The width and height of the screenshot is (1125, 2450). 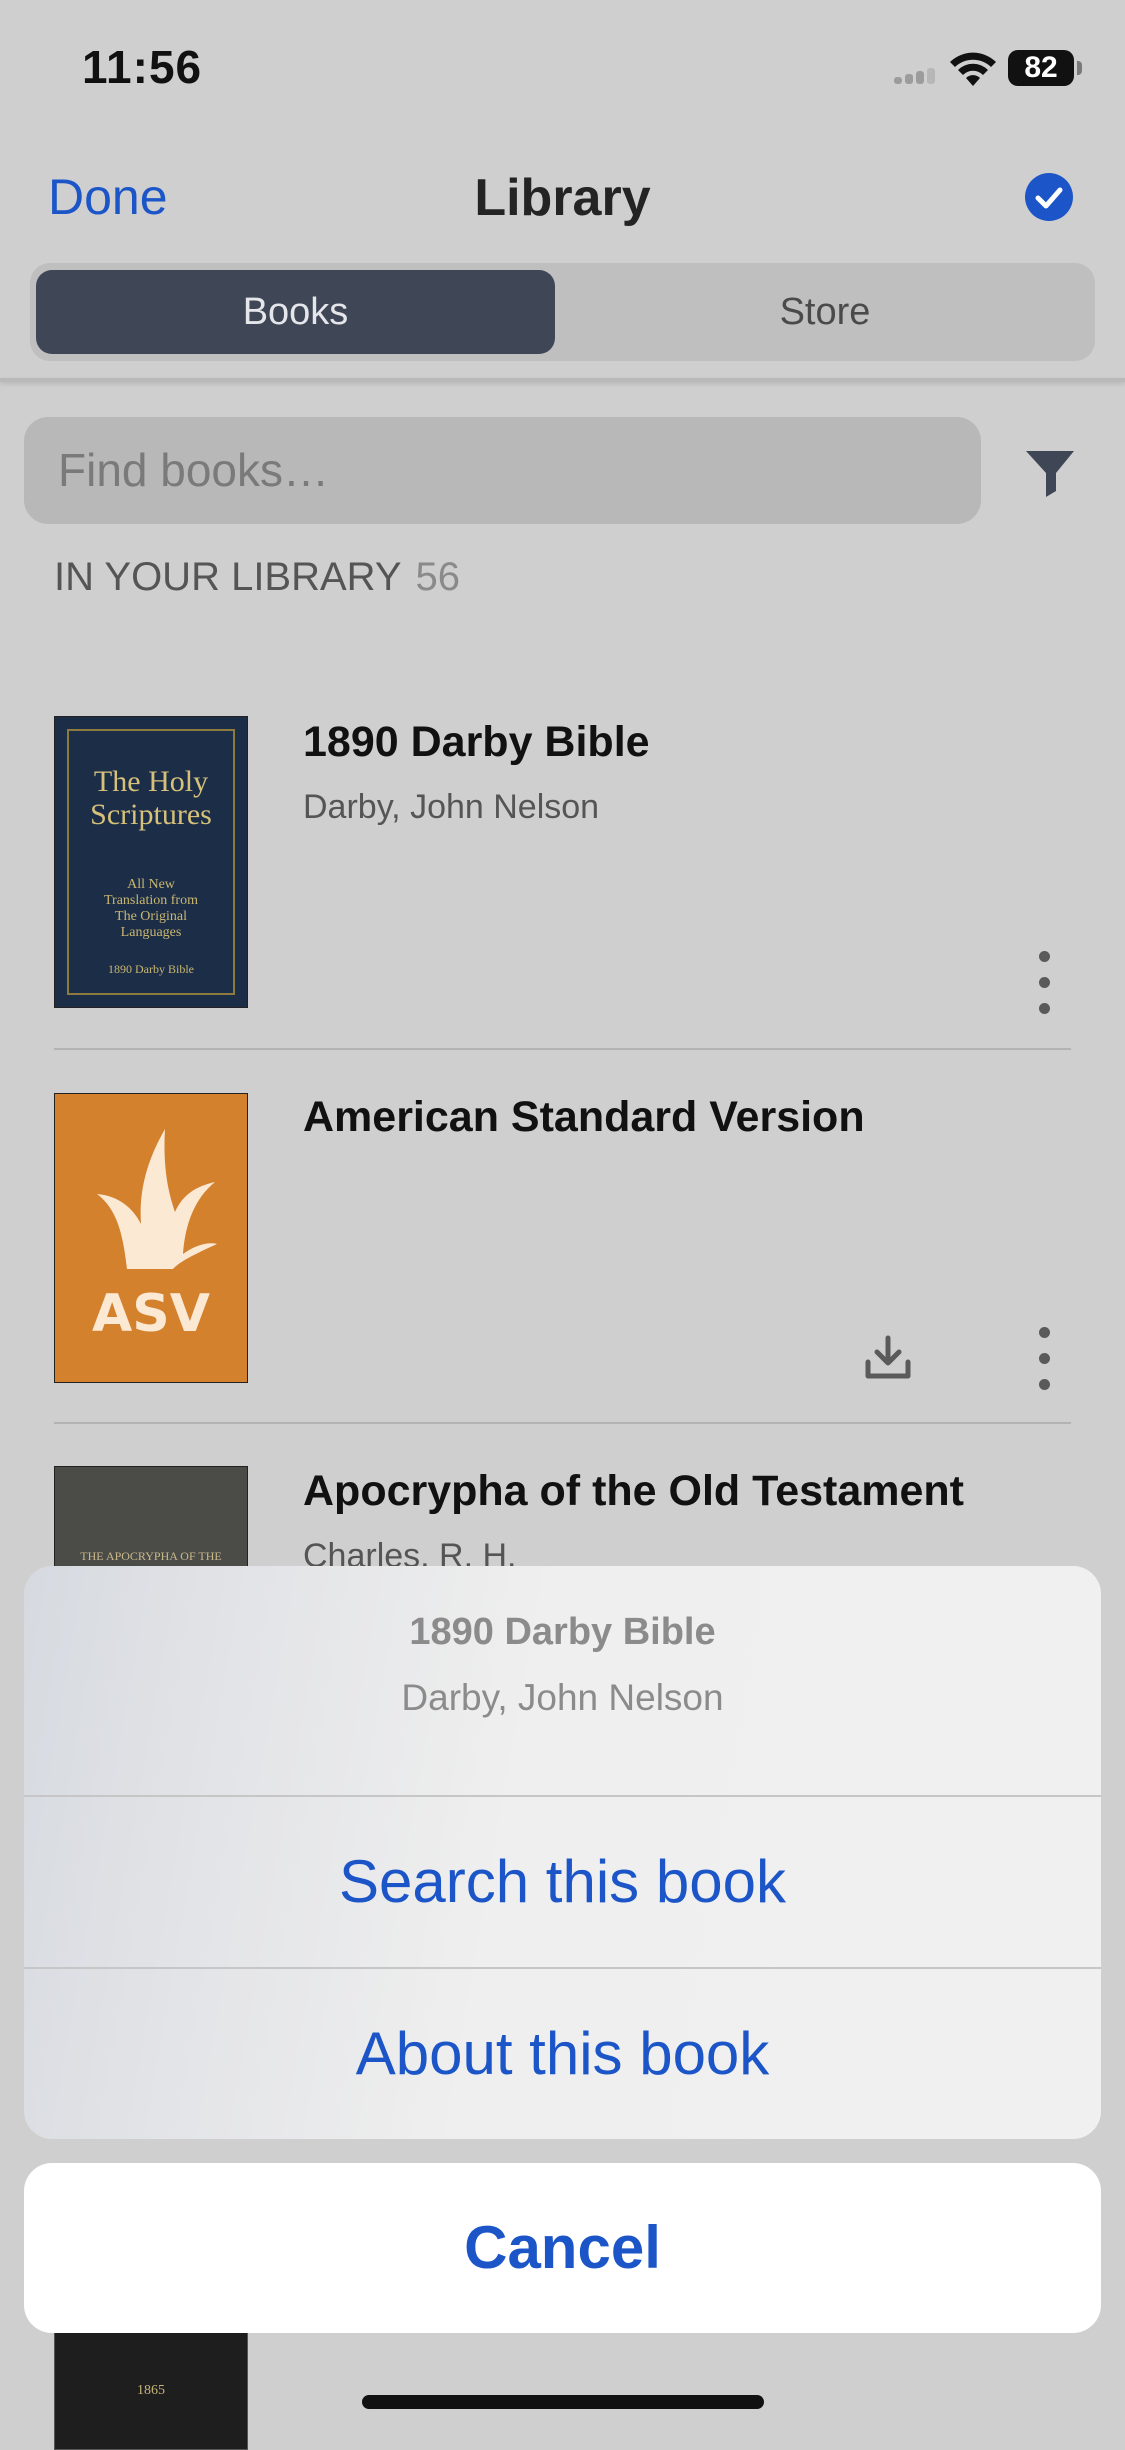 What do you see at coordinates (1049, 197) in the screenshot?
I see `checkmark-circle-icon` at bounding box center [1049, 197].